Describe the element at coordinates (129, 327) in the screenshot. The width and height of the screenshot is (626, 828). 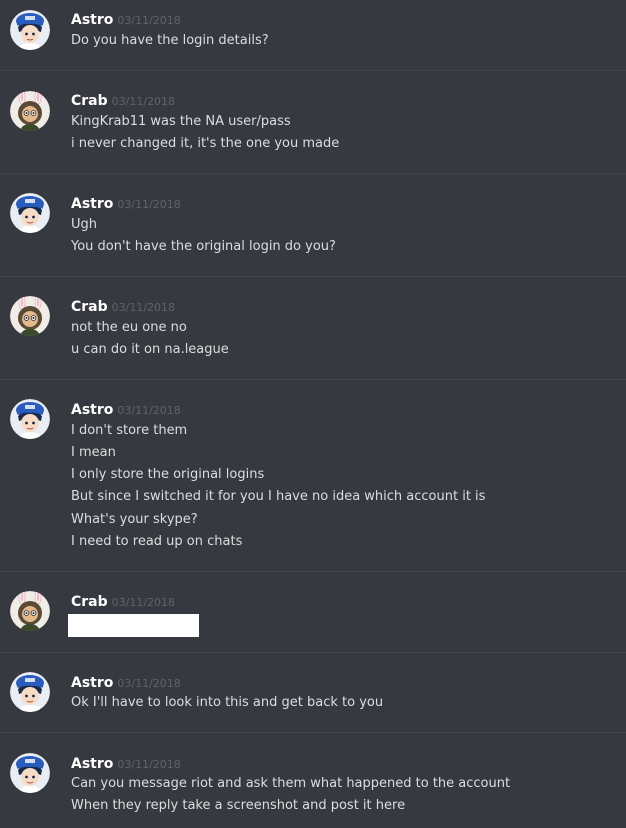
I see `message-text: not the eu one no` at that location.